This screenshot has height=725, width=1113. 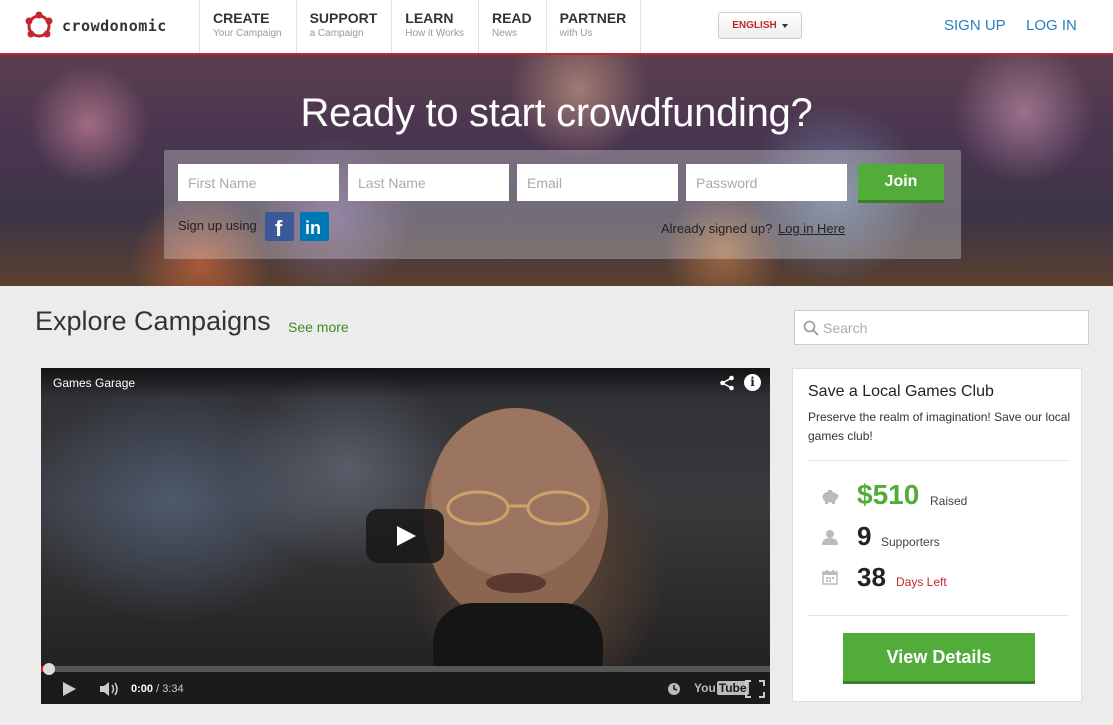 What do you see at coordinates (593, 18) in the screenshot?
I see `nav-partner-label: PARTNER` at bounding box center [593, 18].